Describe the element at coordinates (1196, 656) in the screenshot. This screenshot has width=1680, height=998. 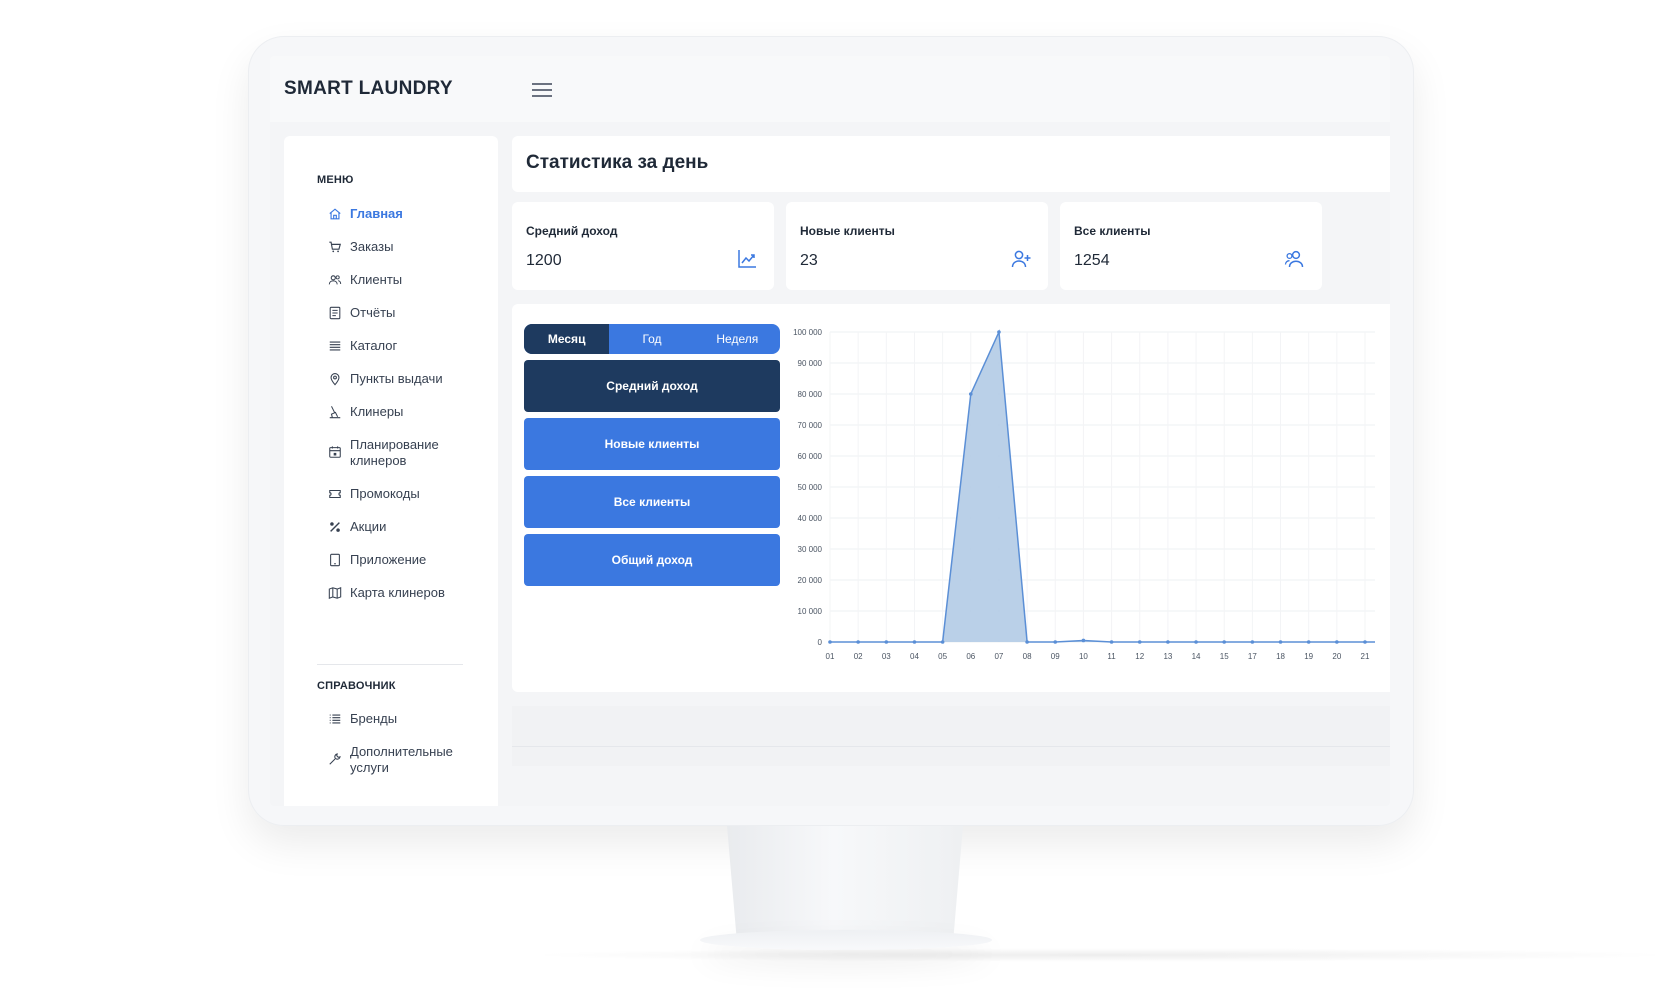
I see `x-tick-label: 14` at that location.